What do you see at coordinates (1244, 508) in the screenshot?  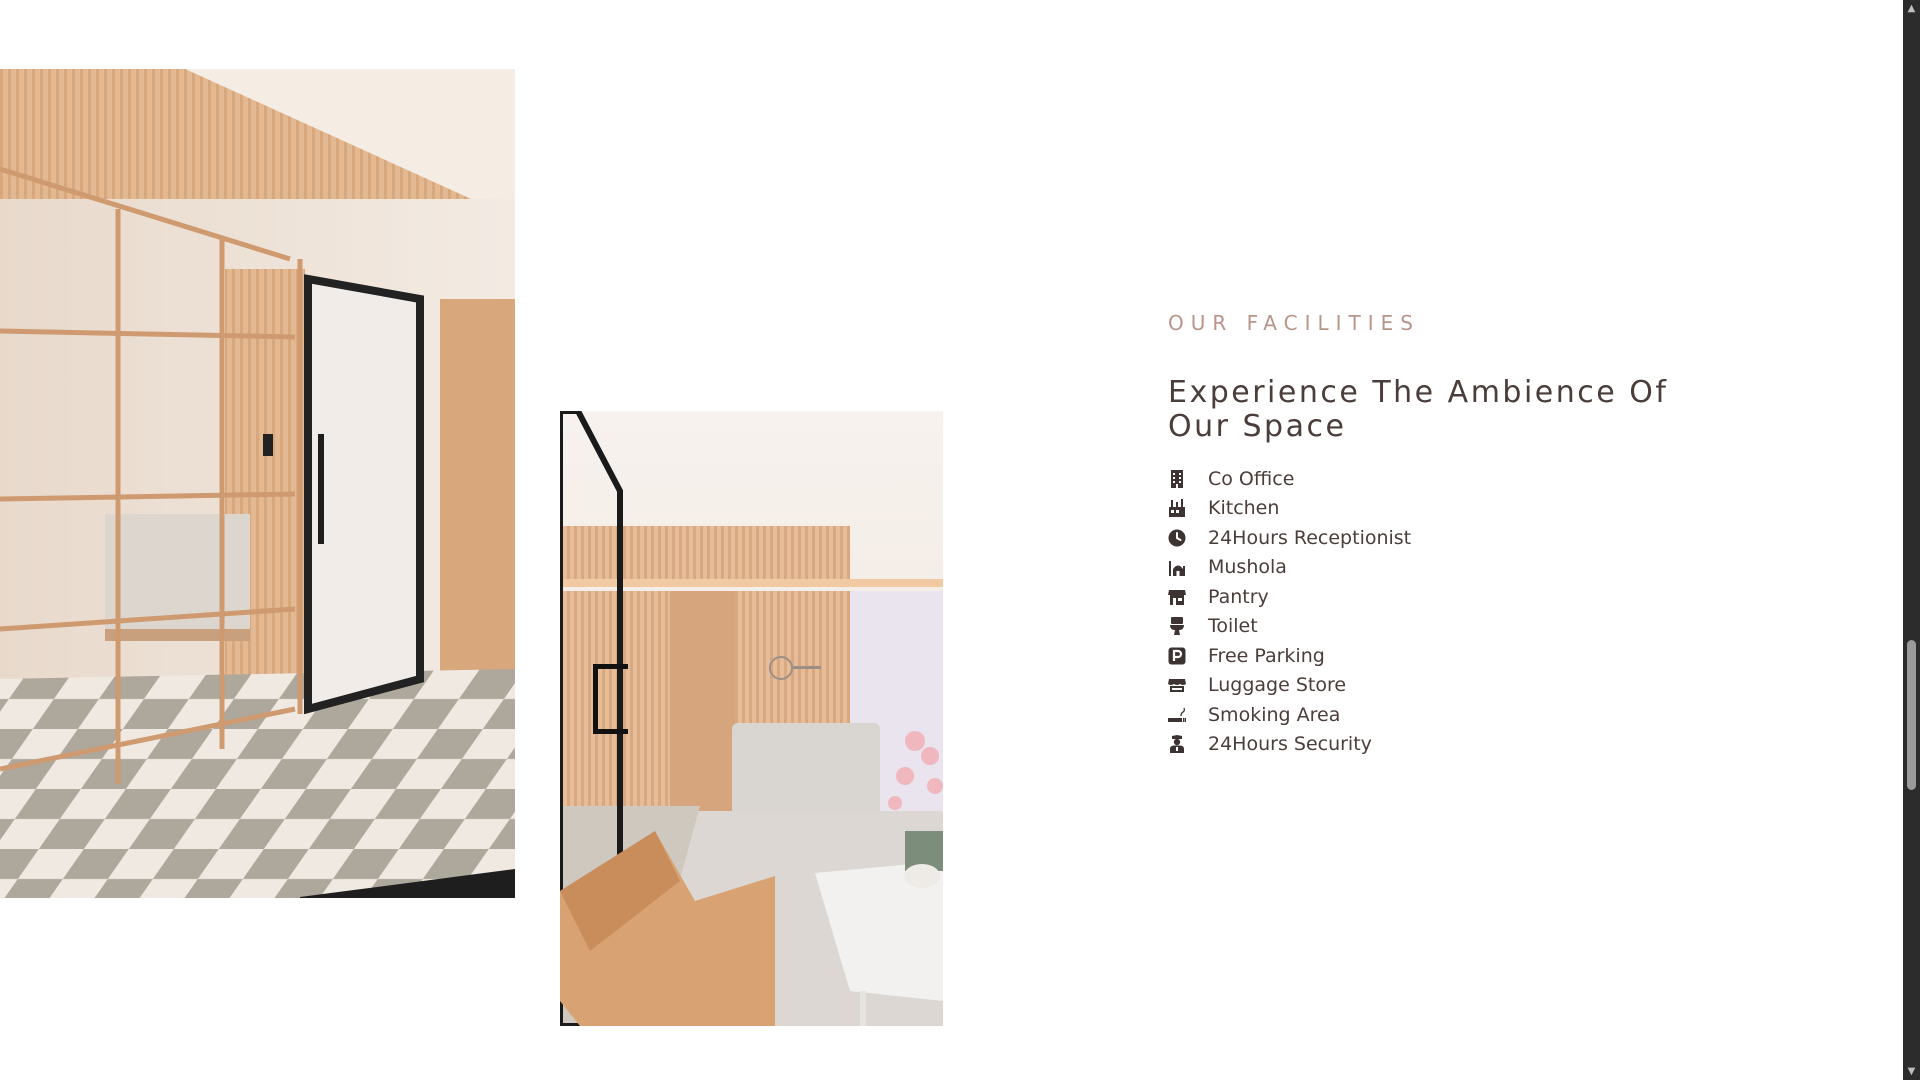 I see `facility-label: Kitchen` at bounding box center [1244, 508].